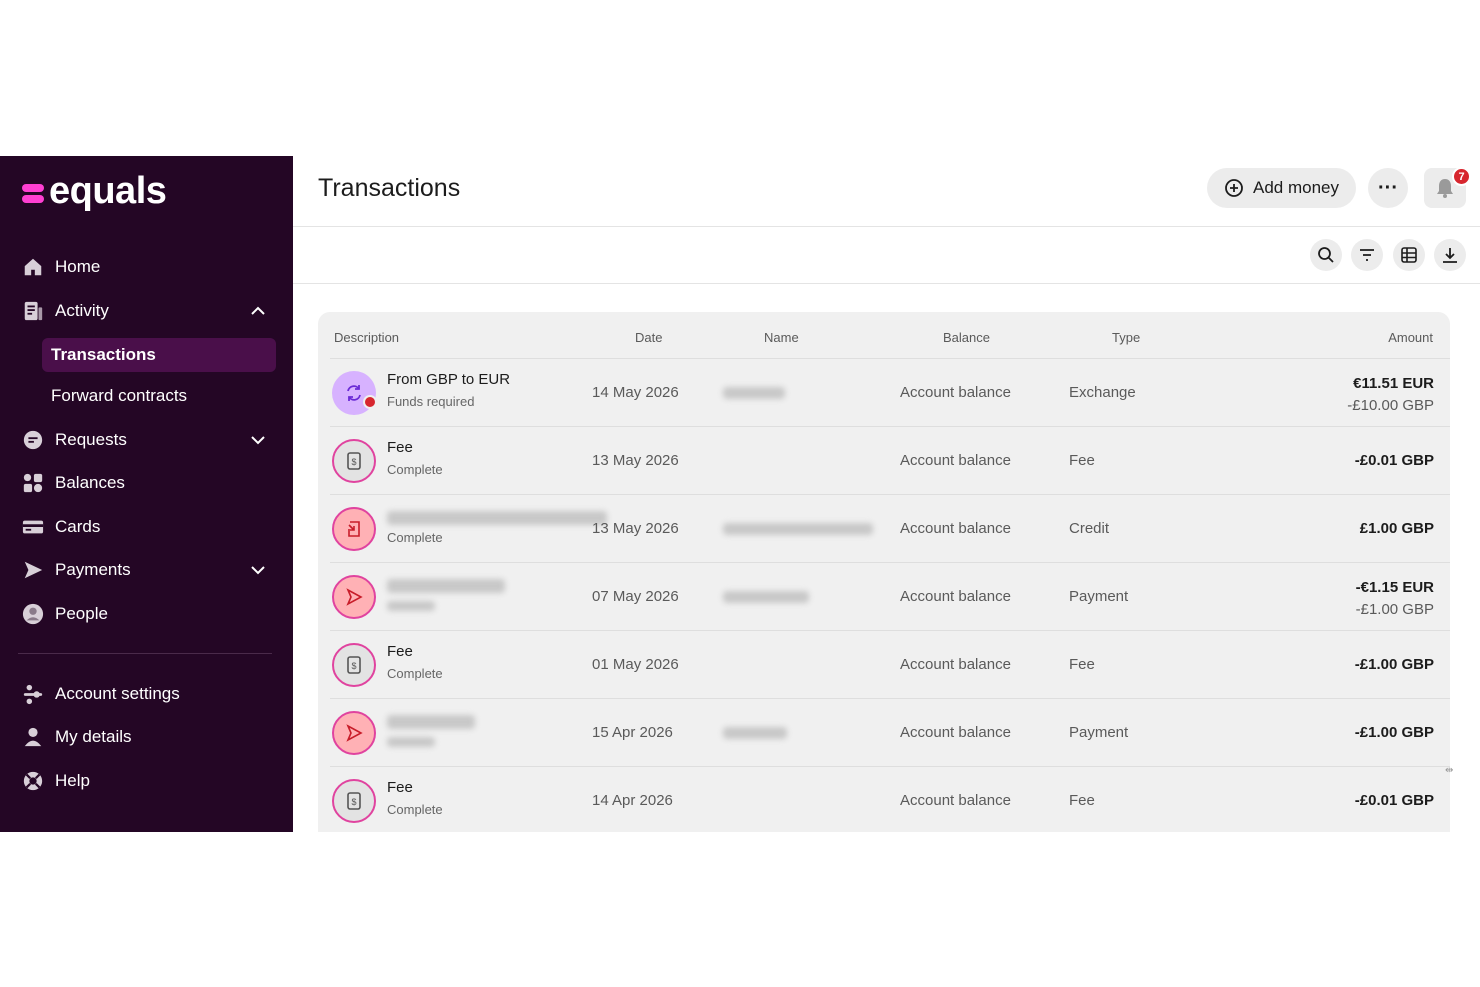  I want to click on row-date: 01 May 2026, so click(635, 664).